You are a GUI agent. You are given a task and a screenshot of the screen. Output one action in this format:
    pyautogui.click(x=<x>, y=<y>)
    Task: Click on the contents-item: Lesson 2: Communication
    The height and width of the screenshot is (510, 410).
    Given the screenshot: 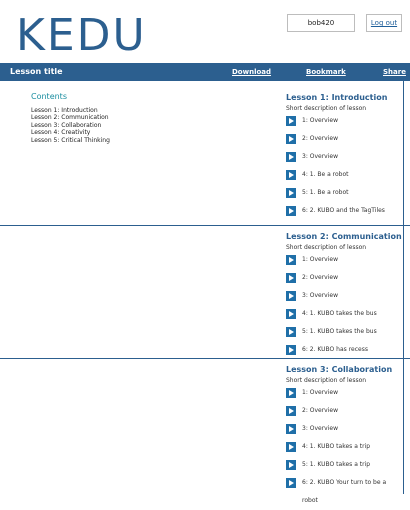 What is the action you would take?
    pyautogui.click(x=70, y=118)
    